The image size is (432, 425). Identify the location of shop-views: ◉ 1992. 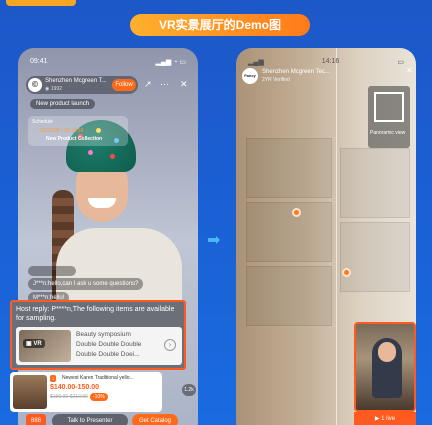
(53, 89).